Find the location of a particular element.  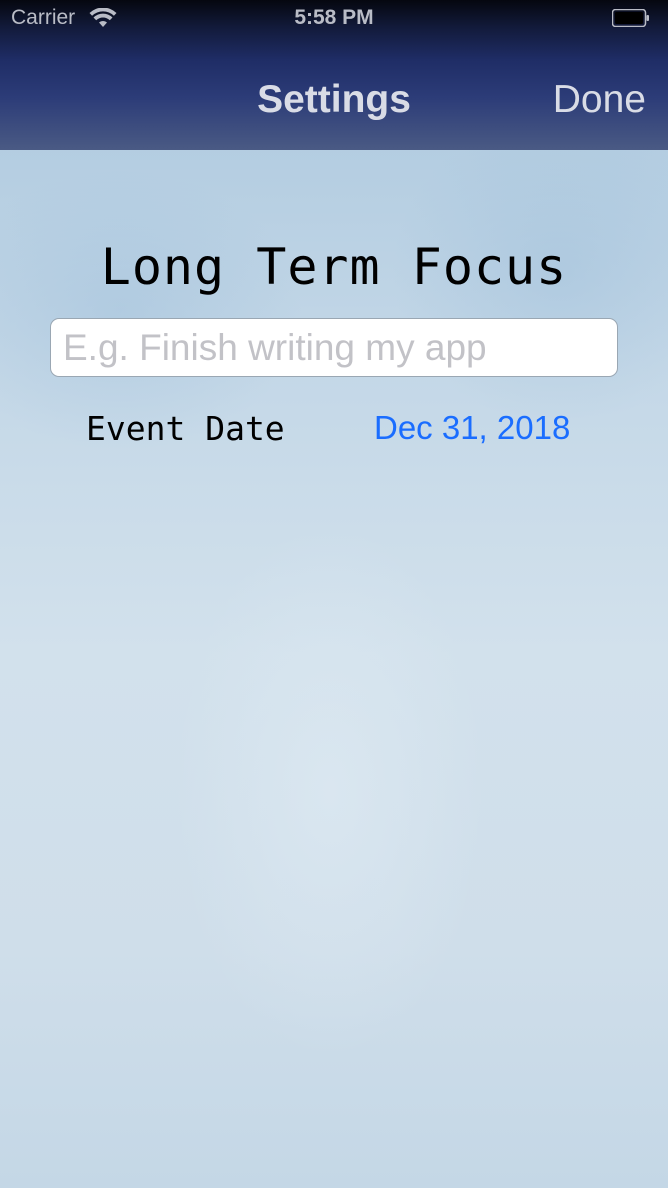

status-time: 5:58 PM is located at coordinates (334, 17).